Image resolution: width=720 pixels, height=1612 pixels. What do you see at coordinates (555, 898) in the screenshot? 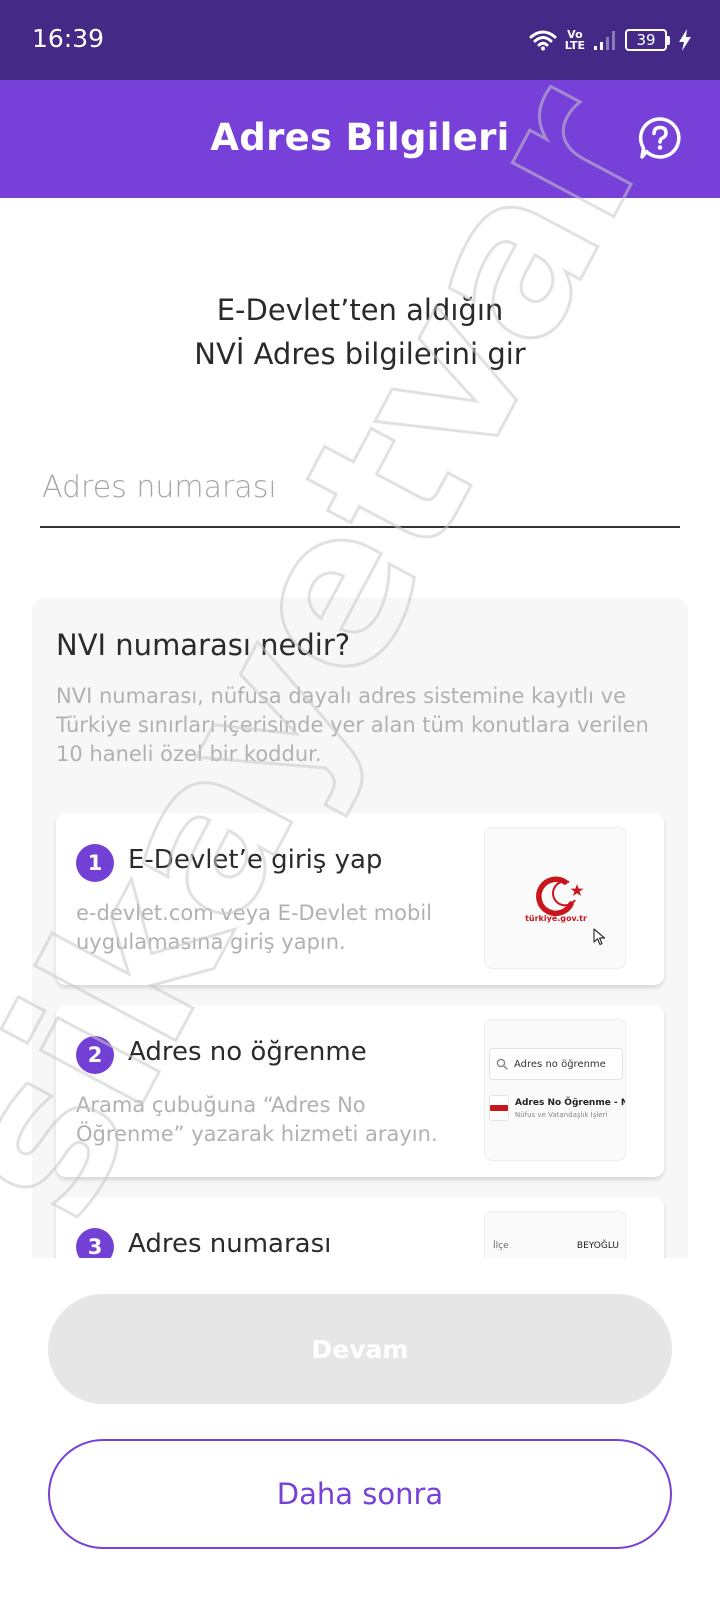
I see `step-thumbnail: türkiye.gov.tr` at bounding box center [555, 898].